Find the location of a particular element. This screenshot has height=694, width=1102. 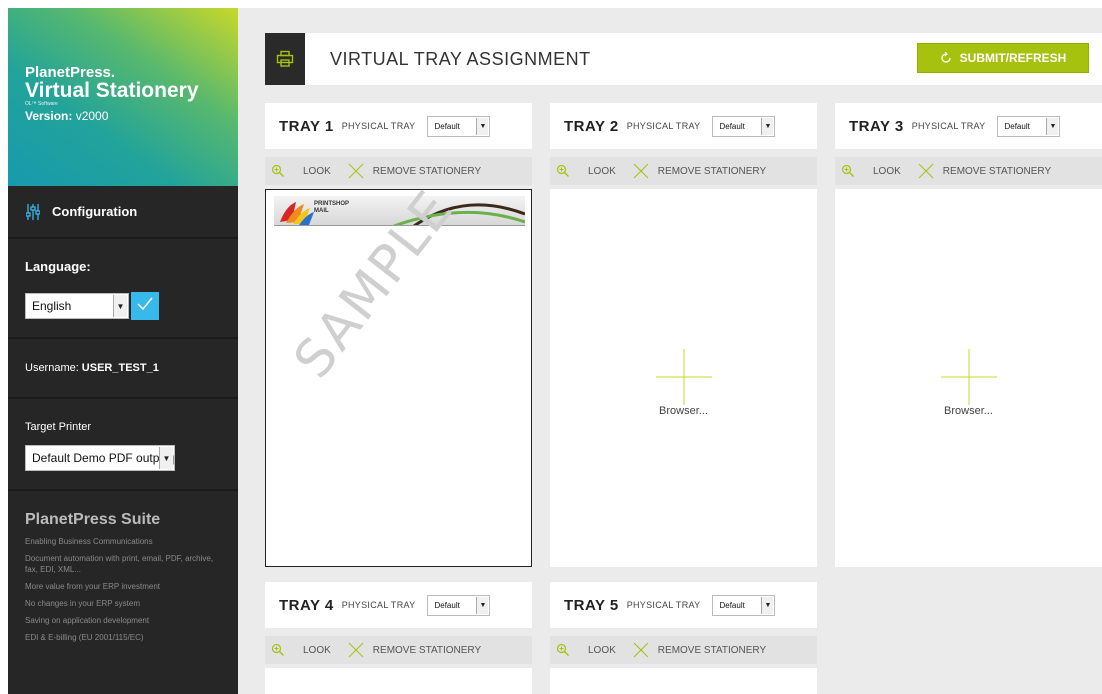

tray-header: TRAY 5 PHYSICAL TRAY Default ▼ is located at coordinates (683, 605).